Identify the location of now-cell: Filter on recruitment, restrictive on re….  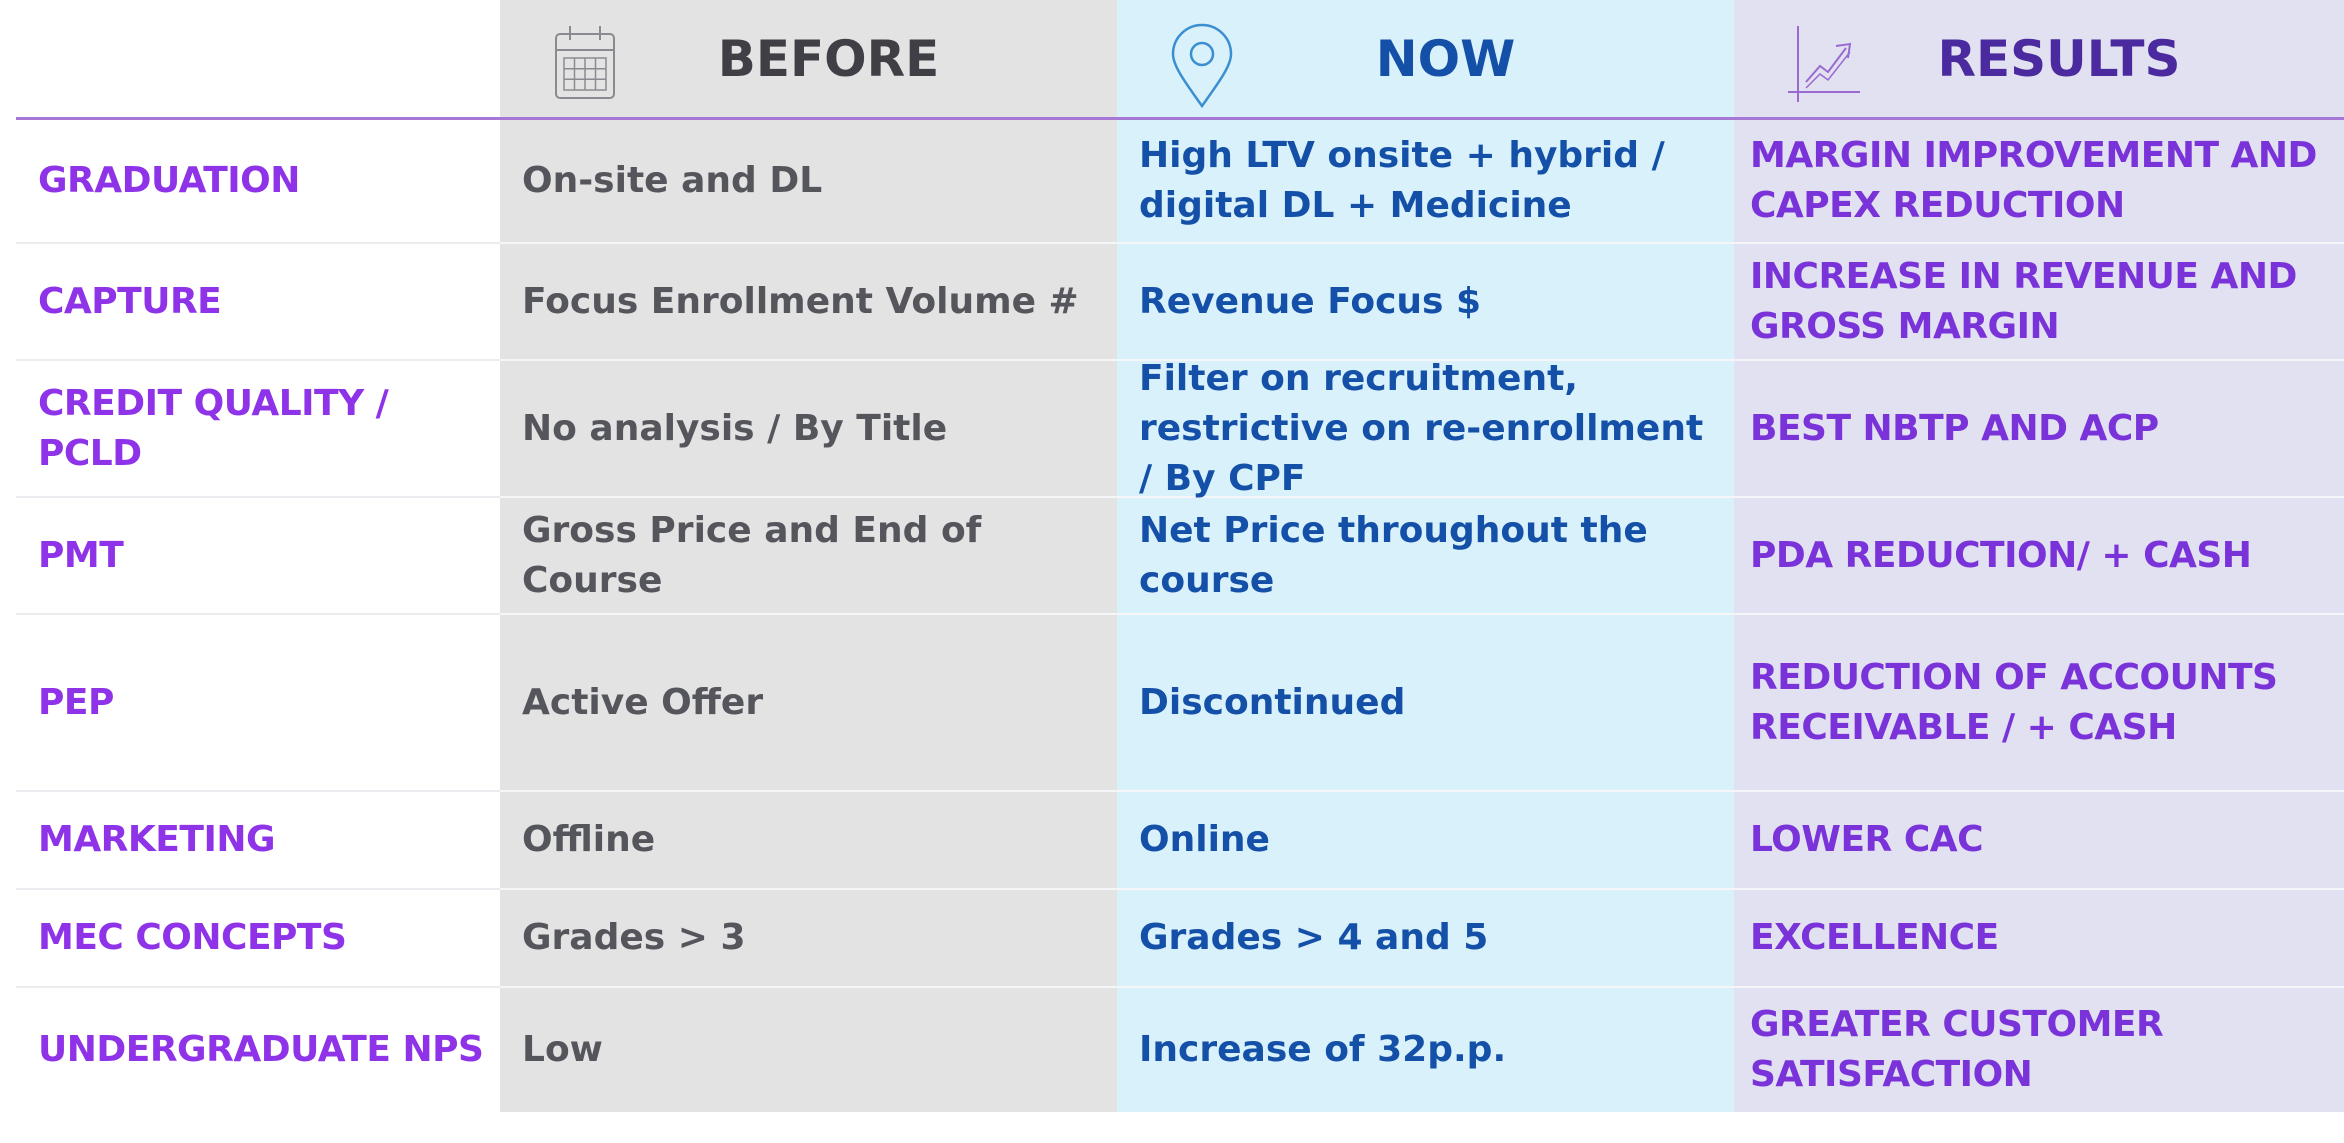
(1425, 428).